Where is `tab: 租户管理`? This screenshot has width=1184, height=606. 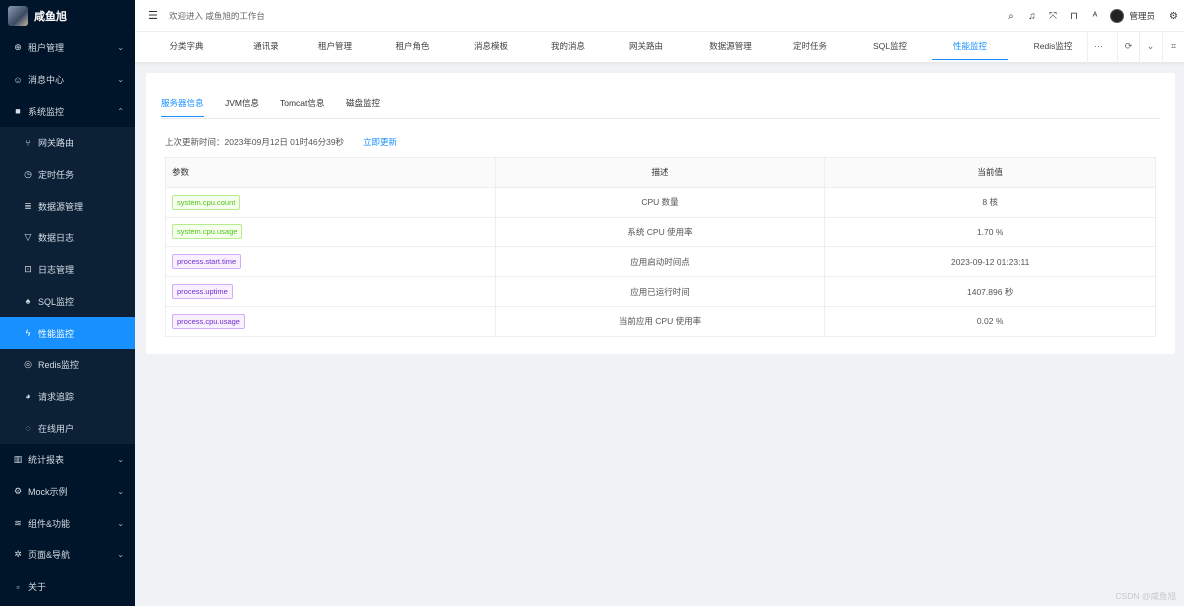 tab: 租户管理 is located at coordinates (335, 47).